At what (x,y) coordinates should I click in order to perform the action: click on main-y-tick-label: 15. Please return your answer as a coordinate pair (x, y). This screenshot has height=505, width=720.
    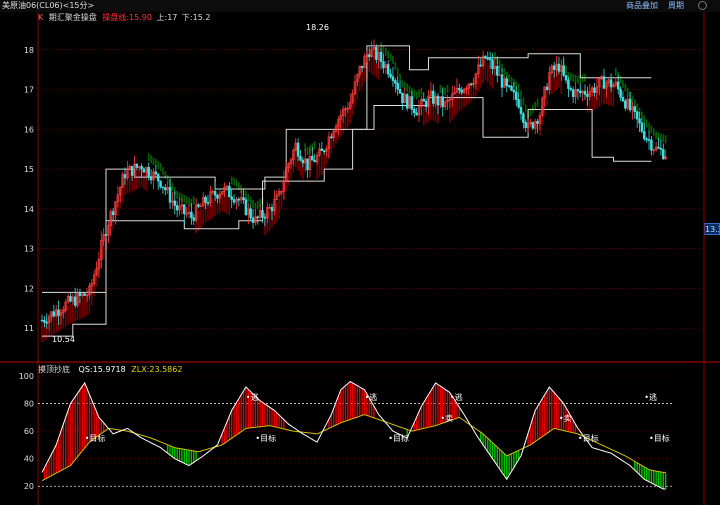
    Looking at the image, I should click on (29, 169).